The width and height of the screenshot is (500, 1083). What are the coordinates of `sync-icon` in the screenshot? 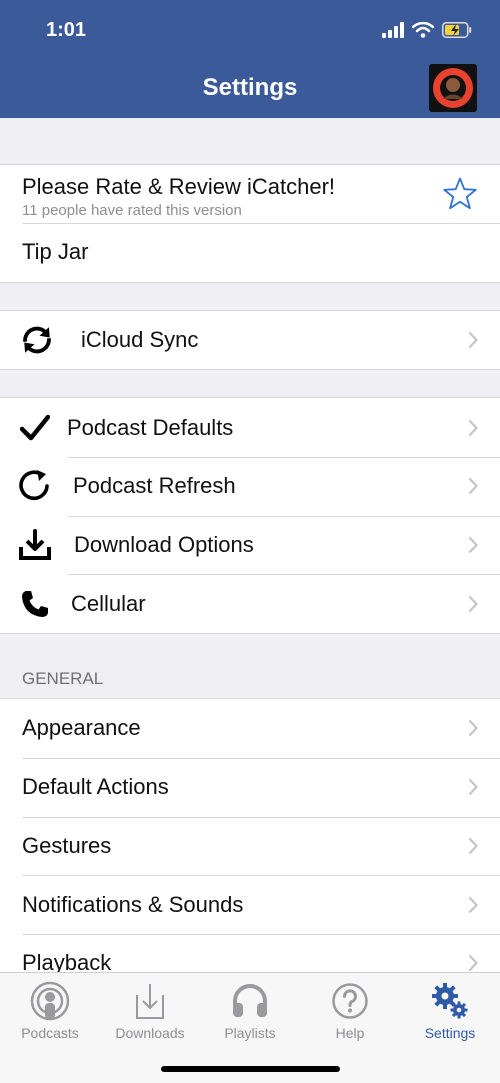 It's located at (37, 340).